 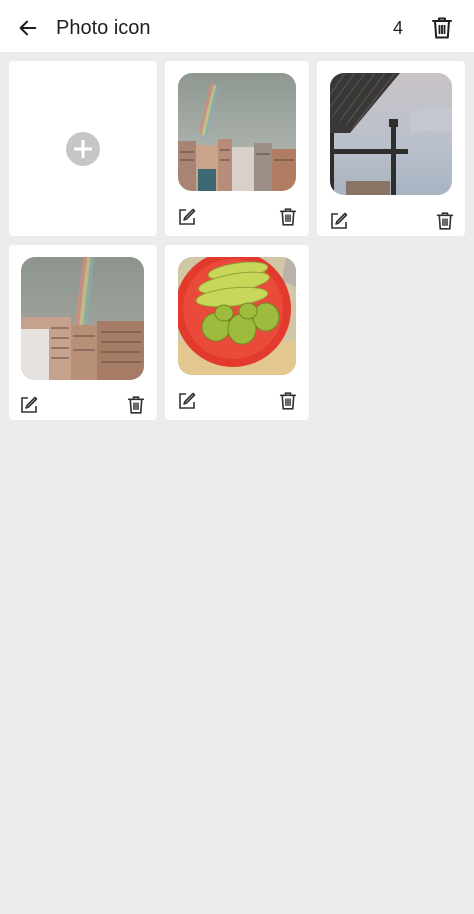 I want to click on delete-all-button, so click(x=442, y=28).